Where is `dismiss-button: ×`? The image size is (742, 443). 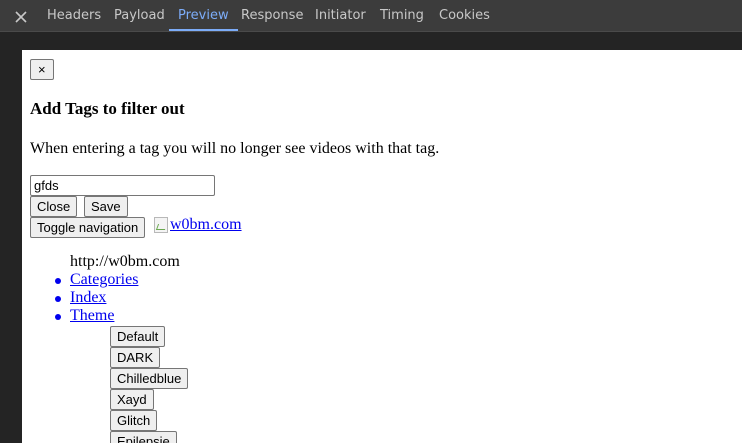 dismiss-button: × is located at coordinates (42, 69).